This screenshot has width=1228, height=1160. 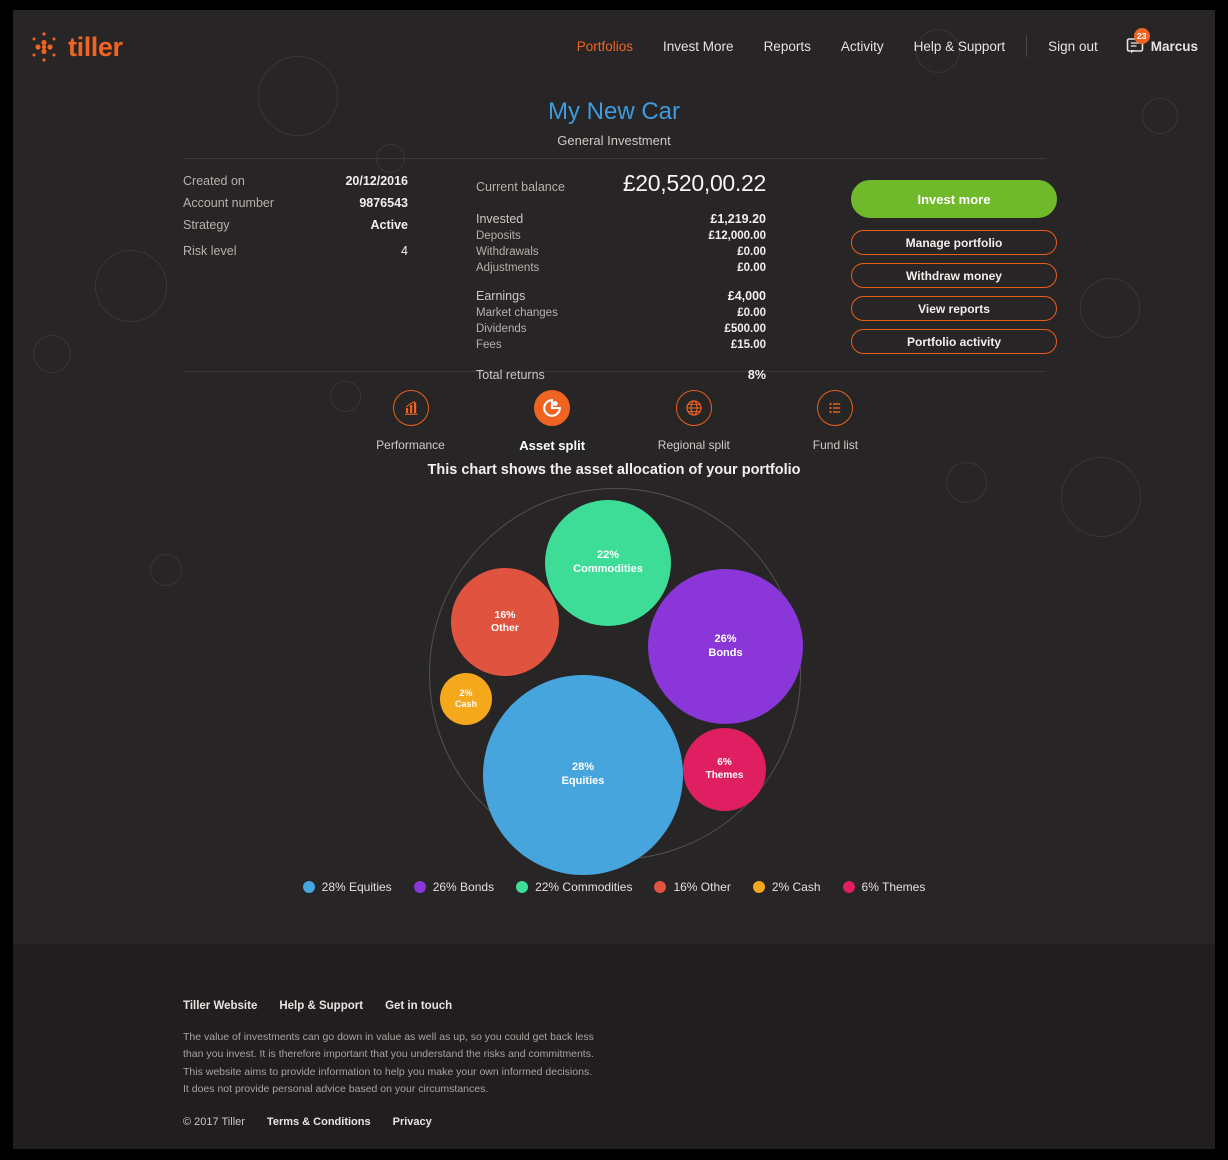 What do you see at coordinates (583, 767) in the screenshot?
I see `bubble-value: 28%` at bounding box center [583, 767].